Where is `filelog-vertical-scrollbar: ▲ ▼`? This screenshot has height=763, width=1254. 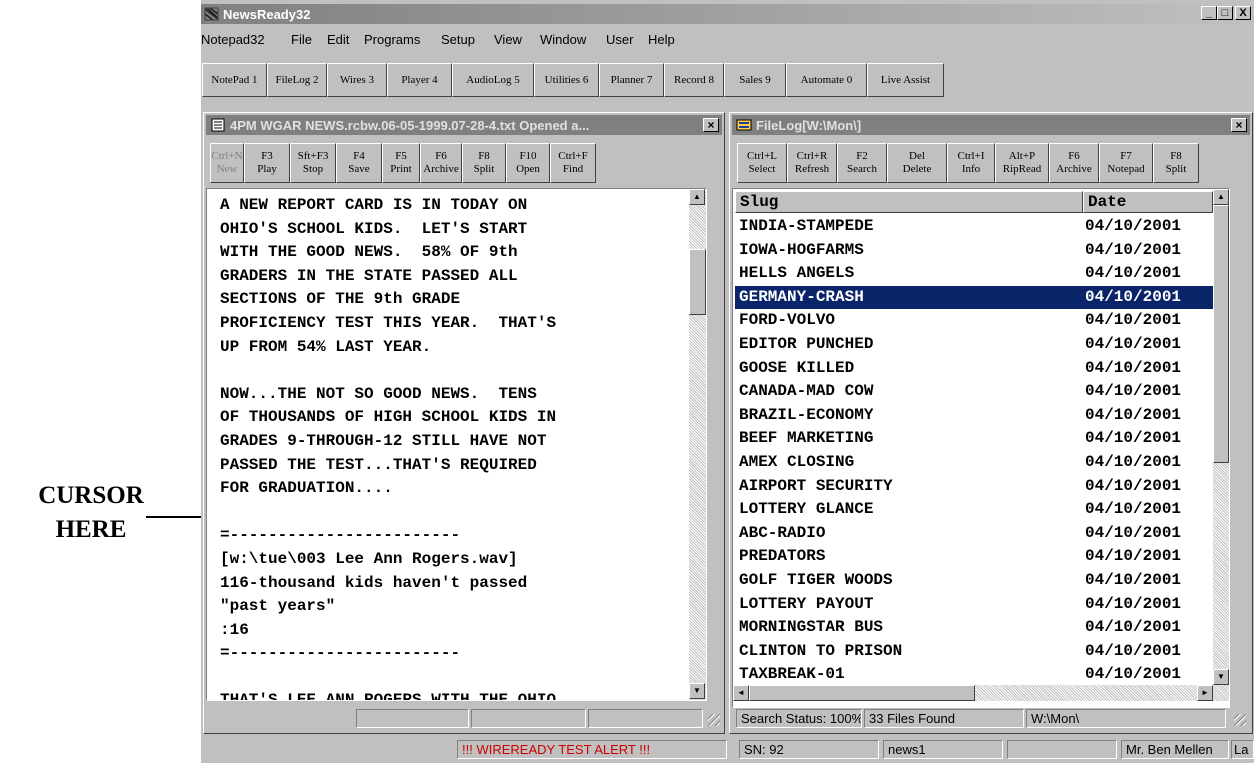 filelog-vertical-scrollbar: ▲ ▼ is located at coordinates (1221, 437).